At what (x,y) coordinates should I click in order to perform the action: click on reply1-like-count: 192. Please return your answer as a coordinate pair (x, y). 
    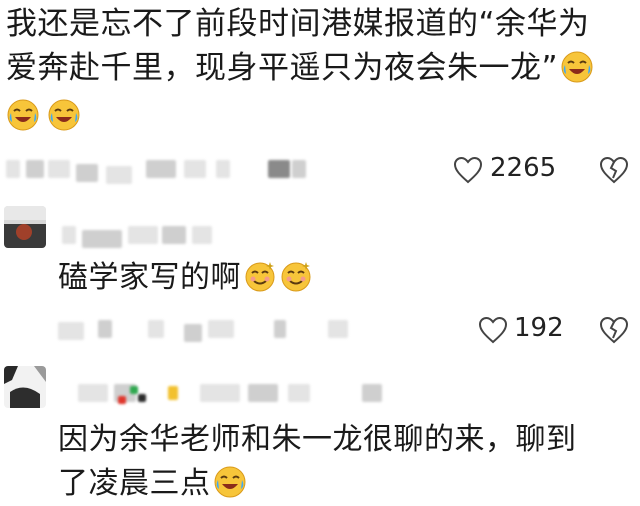
    Looking at the image, I should click on (539, 328).